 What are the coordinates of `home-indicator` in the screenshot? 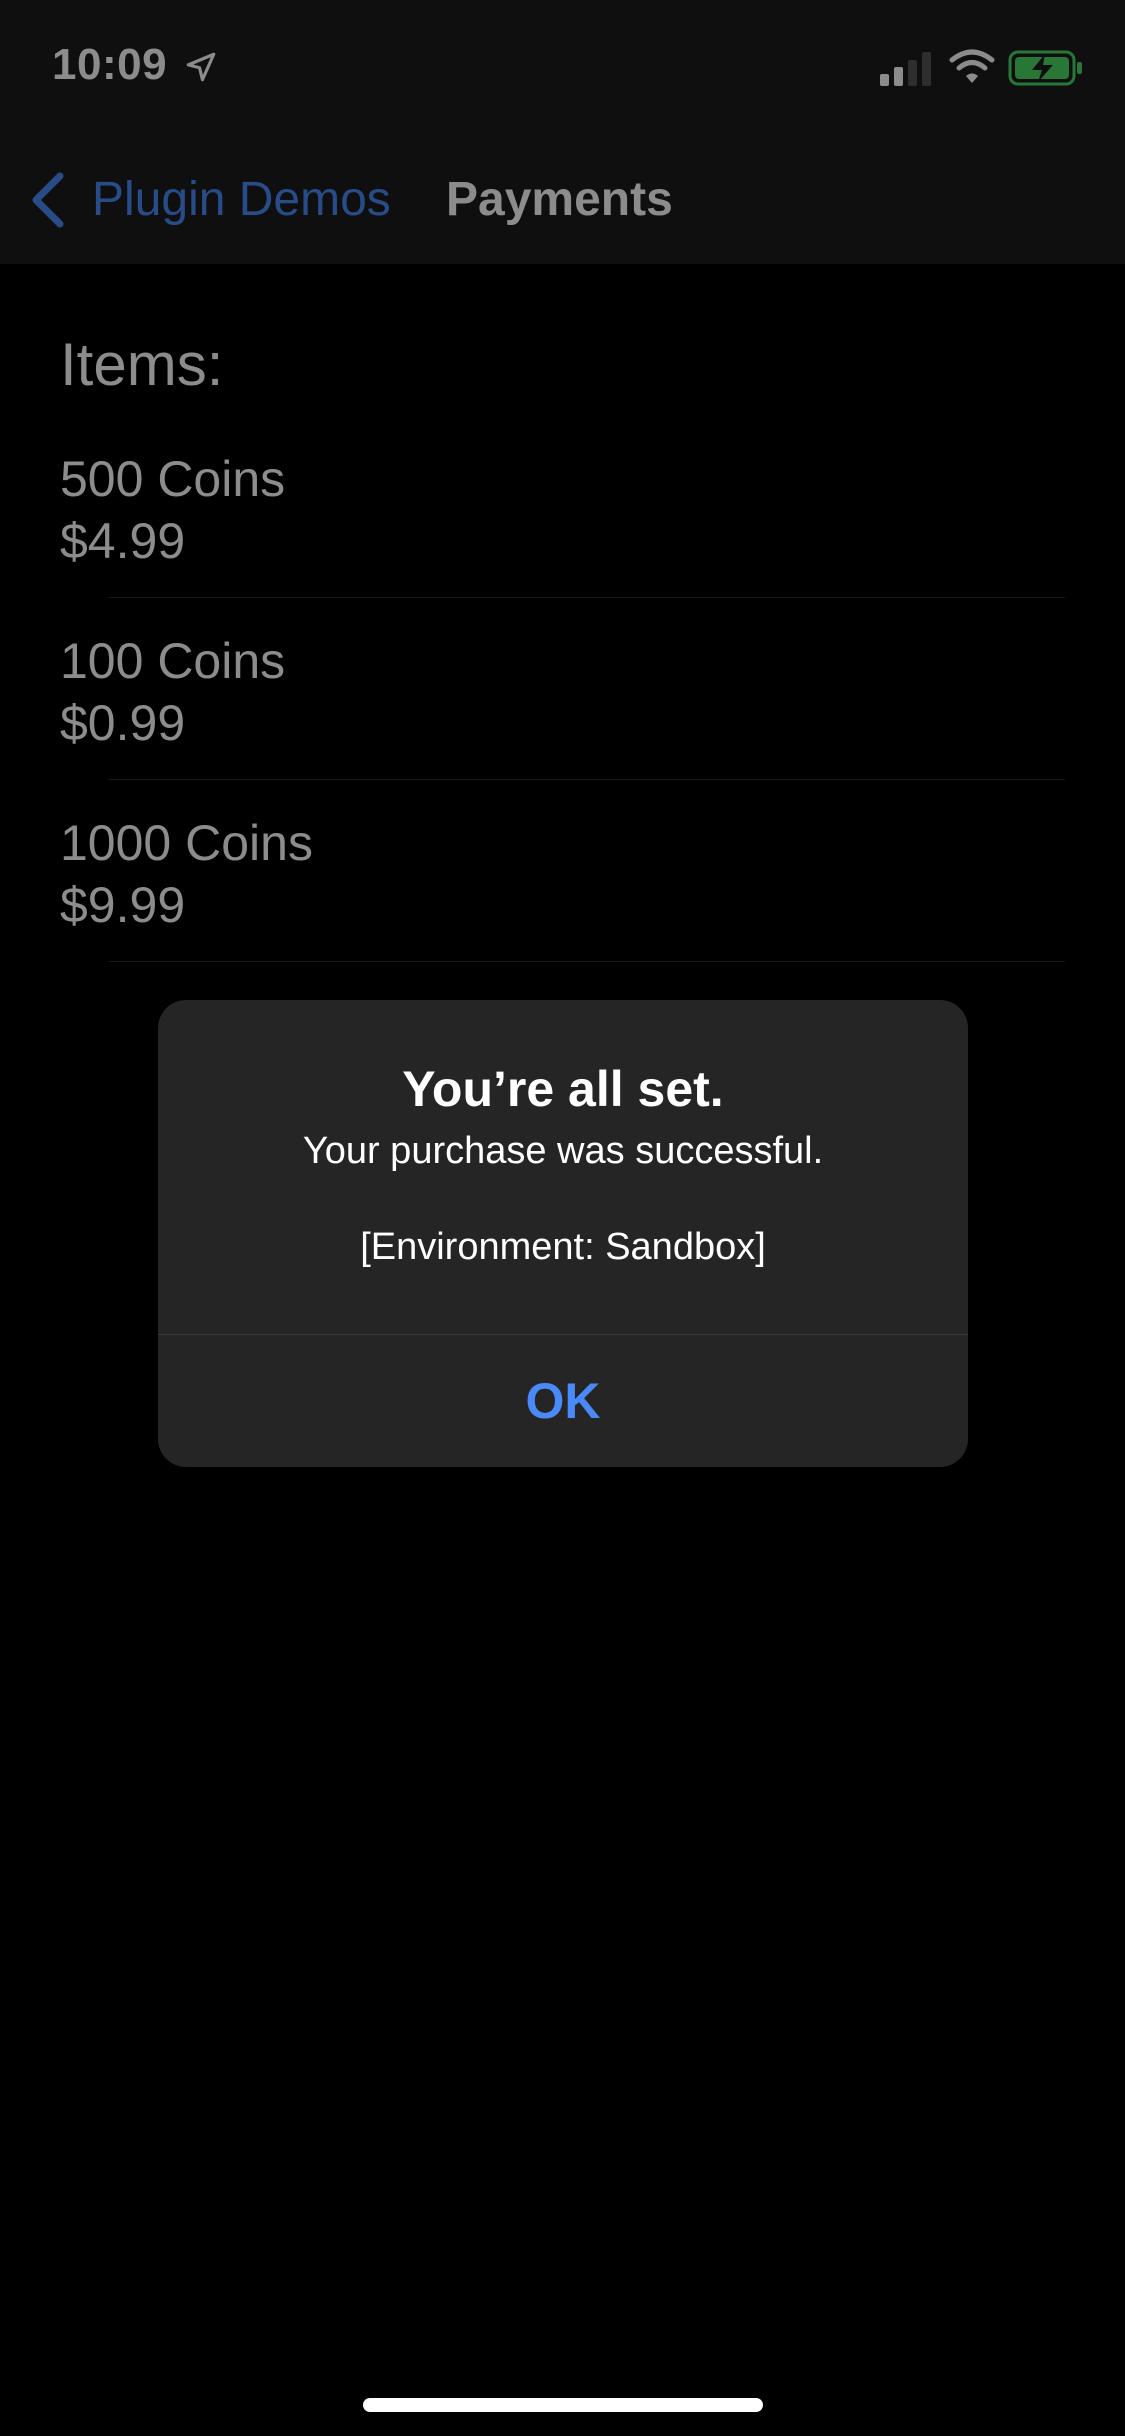 It's located at (563, 2405).